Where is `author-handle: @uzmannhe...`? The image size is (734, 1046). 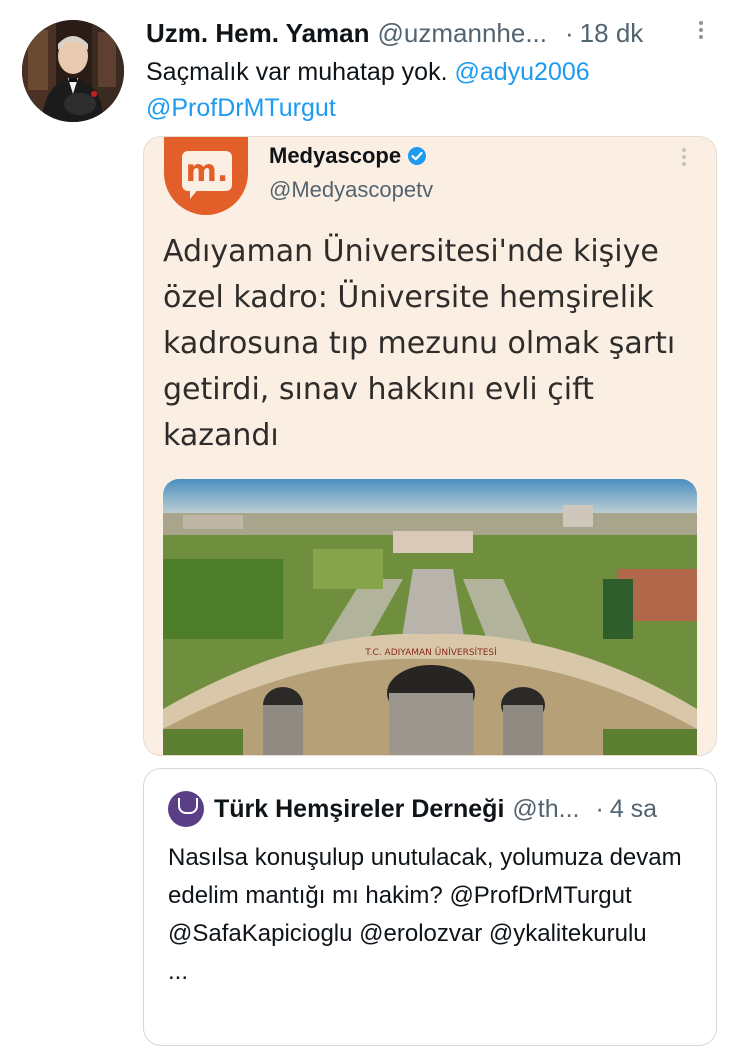 author-handle: @uzmannhe... is located at coordinates (462, 33).